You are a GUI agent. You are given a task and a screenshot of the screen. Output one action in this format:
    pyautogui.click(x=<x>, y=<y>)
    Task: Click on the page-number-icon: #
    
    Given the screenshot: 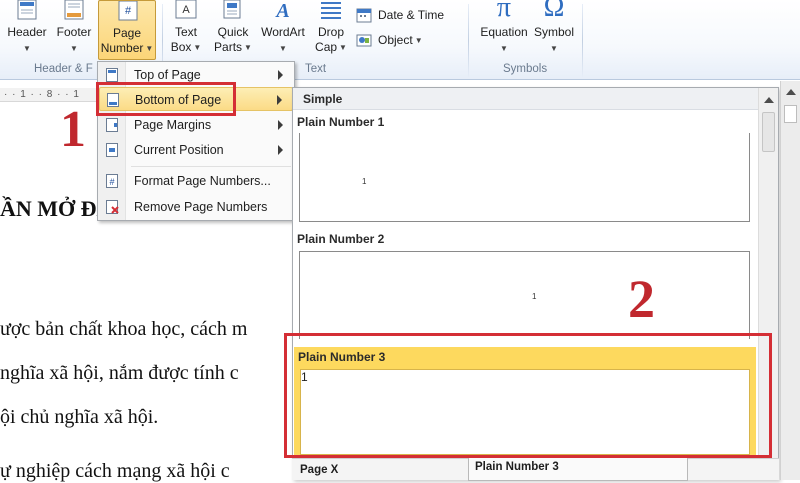 What is the action you would take?
    pyautogui.click(x=128, y=11)
    